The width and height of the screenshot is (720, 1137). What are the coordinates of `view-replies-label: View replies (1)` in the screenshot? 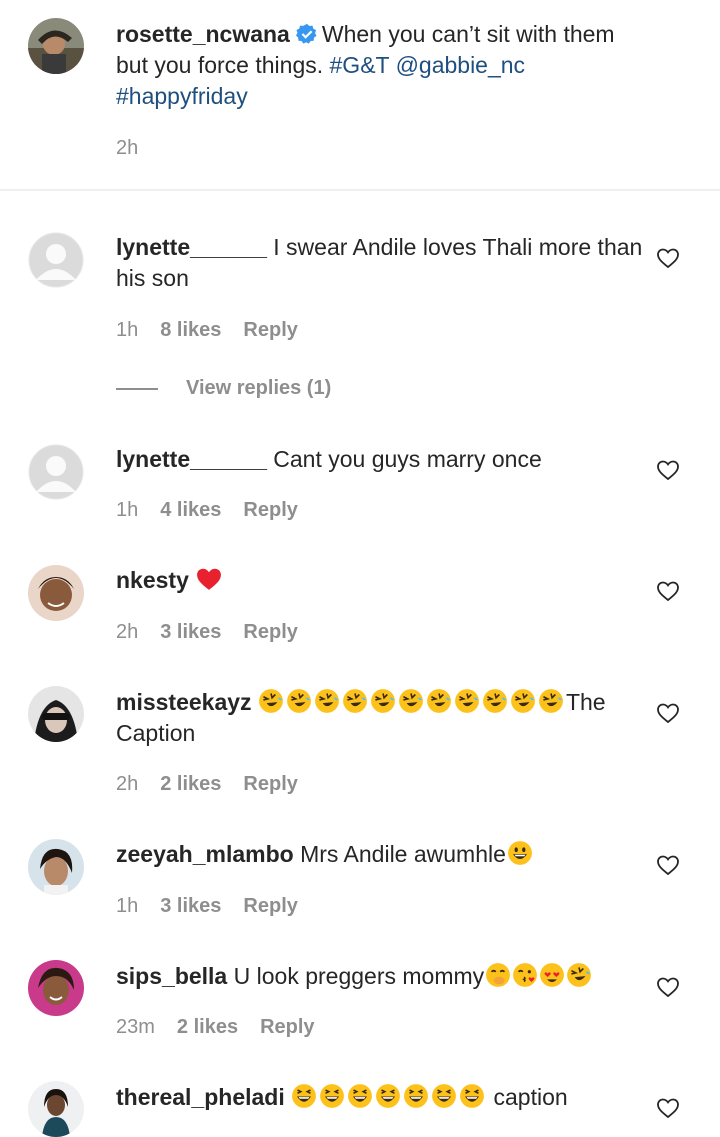 It's located at (258, 388).